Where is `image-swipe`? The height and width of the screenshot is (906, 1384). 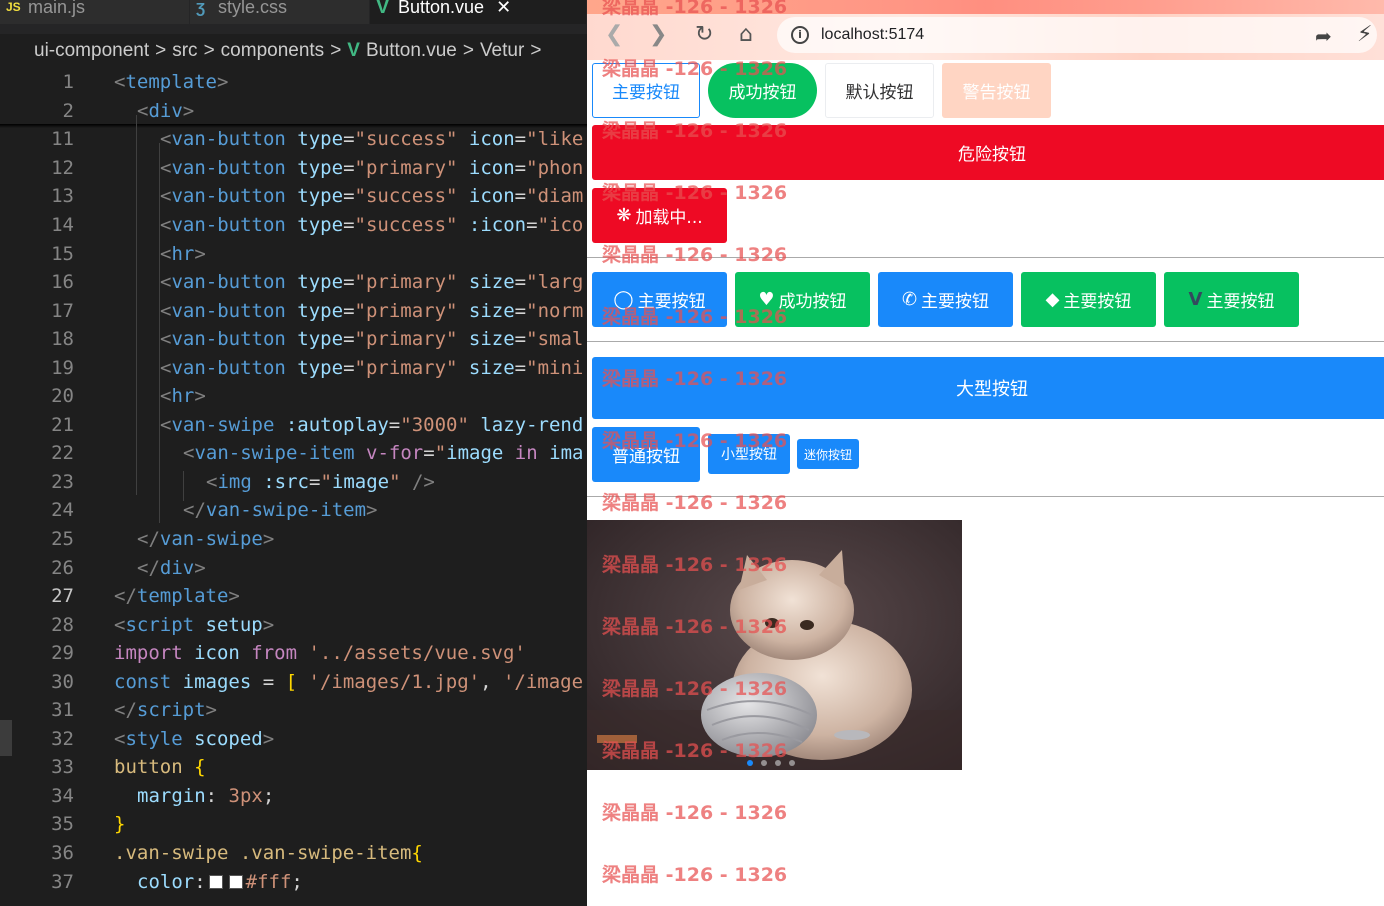
image-swipe is located at coordinates (774, 645).